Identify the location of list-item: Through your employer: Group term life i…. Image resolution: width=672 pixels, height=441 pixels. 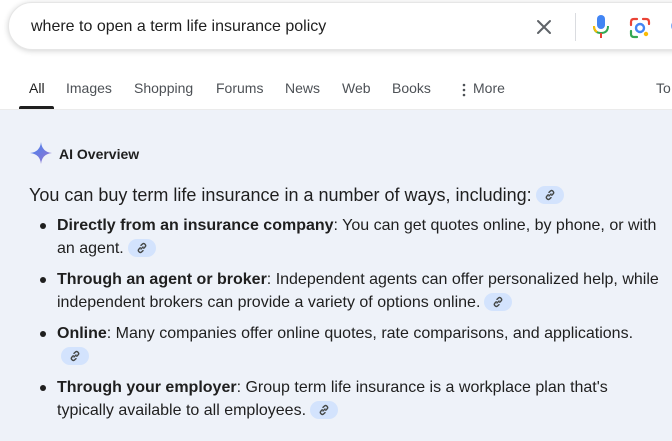
(336, 399).